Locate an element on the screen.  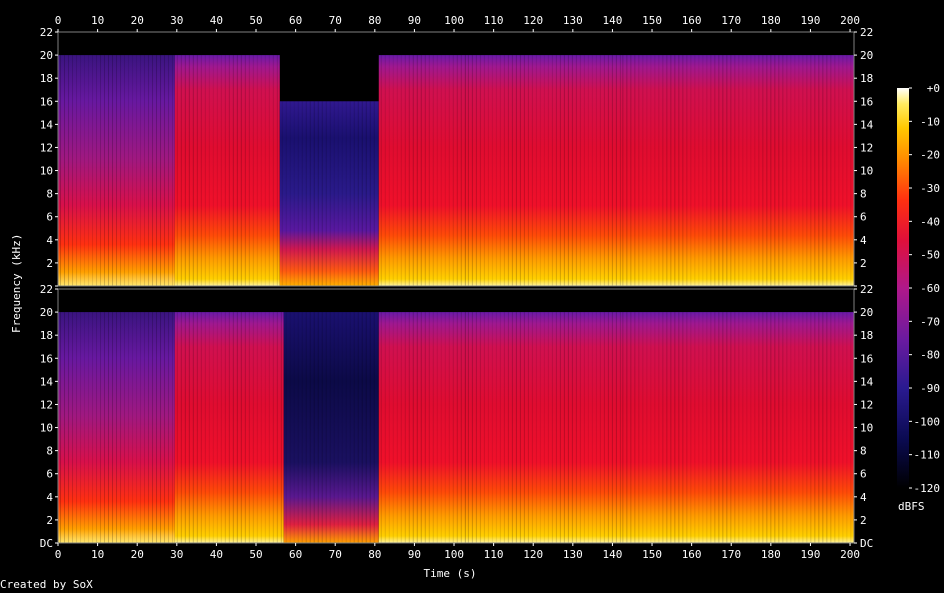
colorbar-tick-label: -50 is located at coordinates (930, 255).